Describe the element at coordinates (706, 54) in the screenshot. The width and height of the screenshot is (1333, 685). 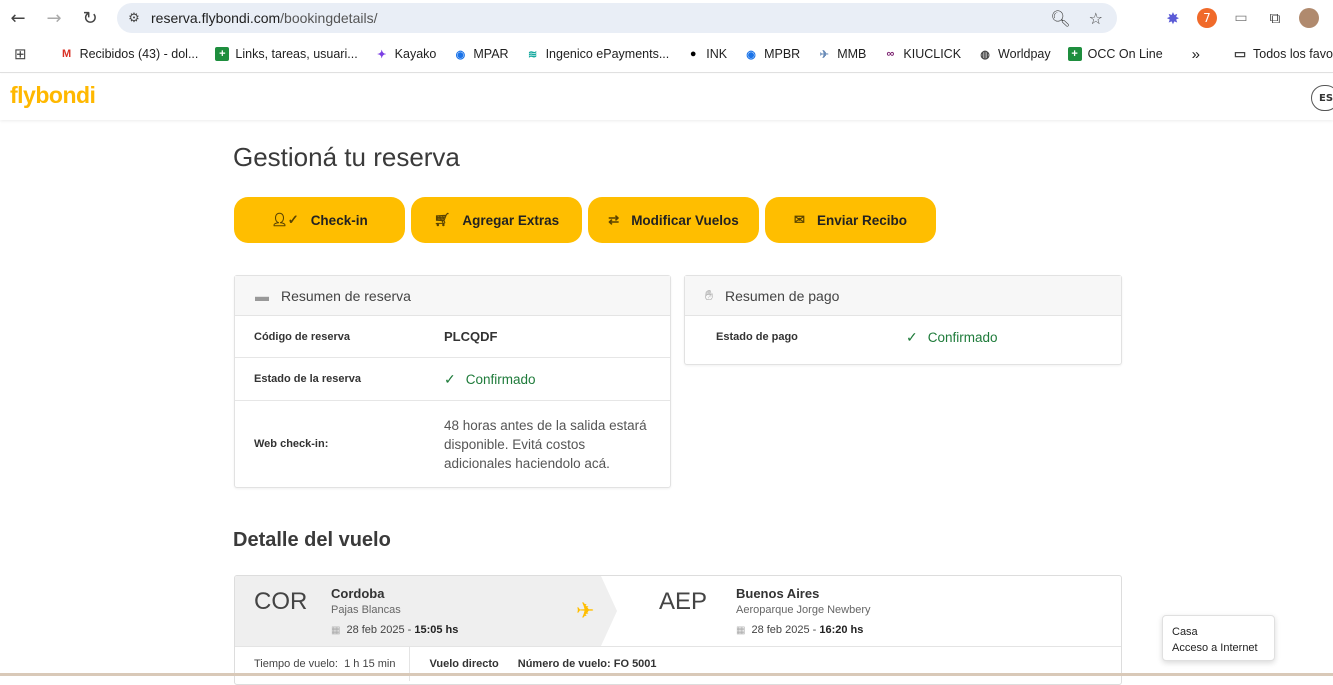
I see `bookmark-item: ● INK` at that location.